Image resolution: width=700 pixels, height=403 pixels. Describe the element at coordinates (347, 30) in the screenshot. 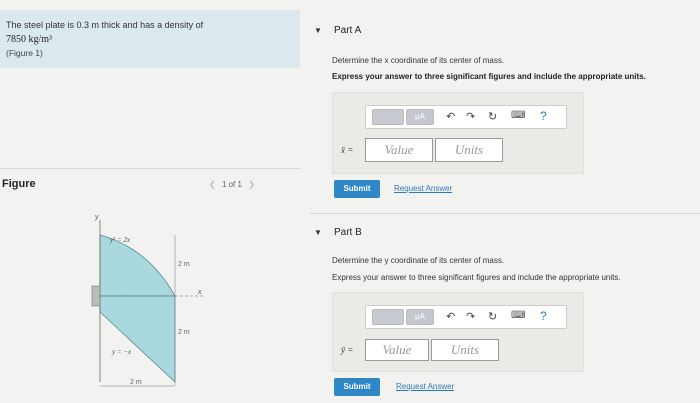

I see `part-a-title: Part A` at that location.